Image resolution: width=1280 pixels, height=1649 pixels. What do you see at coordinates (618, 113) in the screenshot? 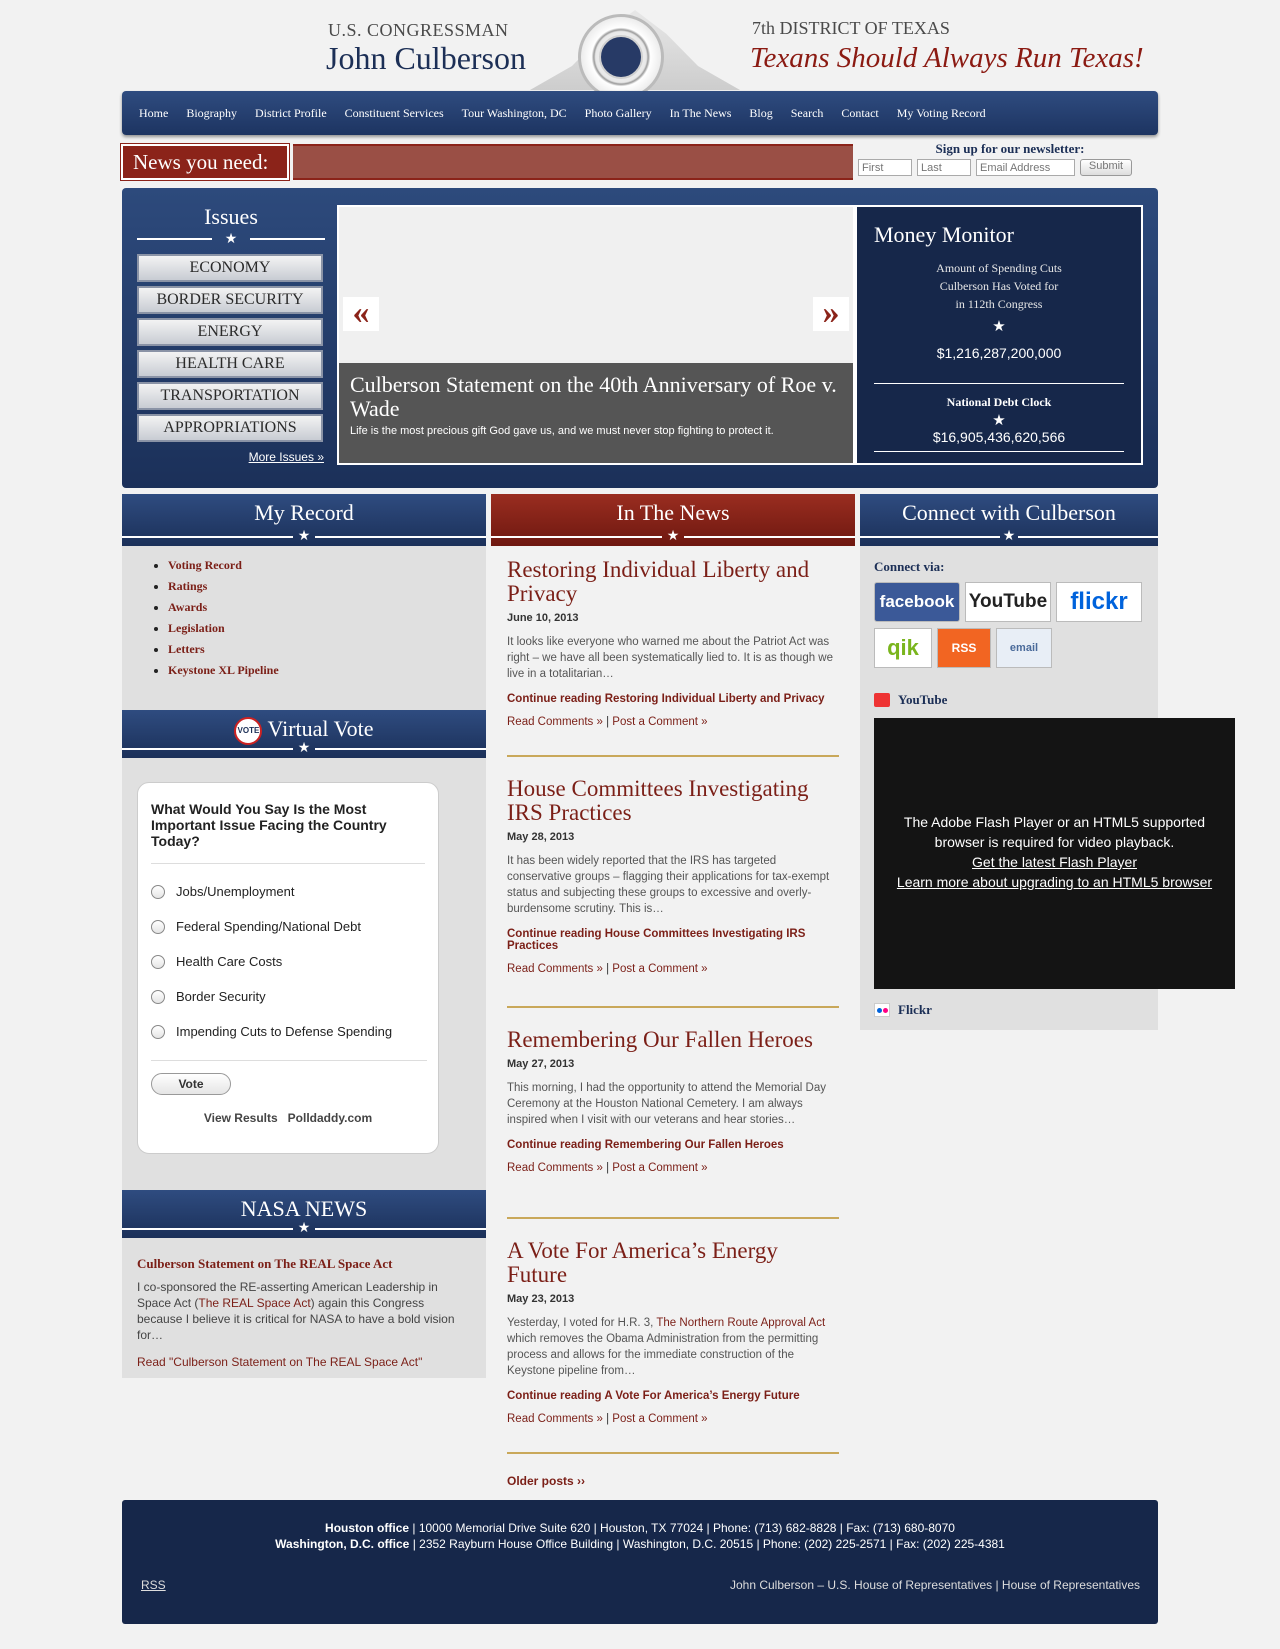
I see `nav-photo-gallery: Photo Gallery` at bounding box center [618, 113].